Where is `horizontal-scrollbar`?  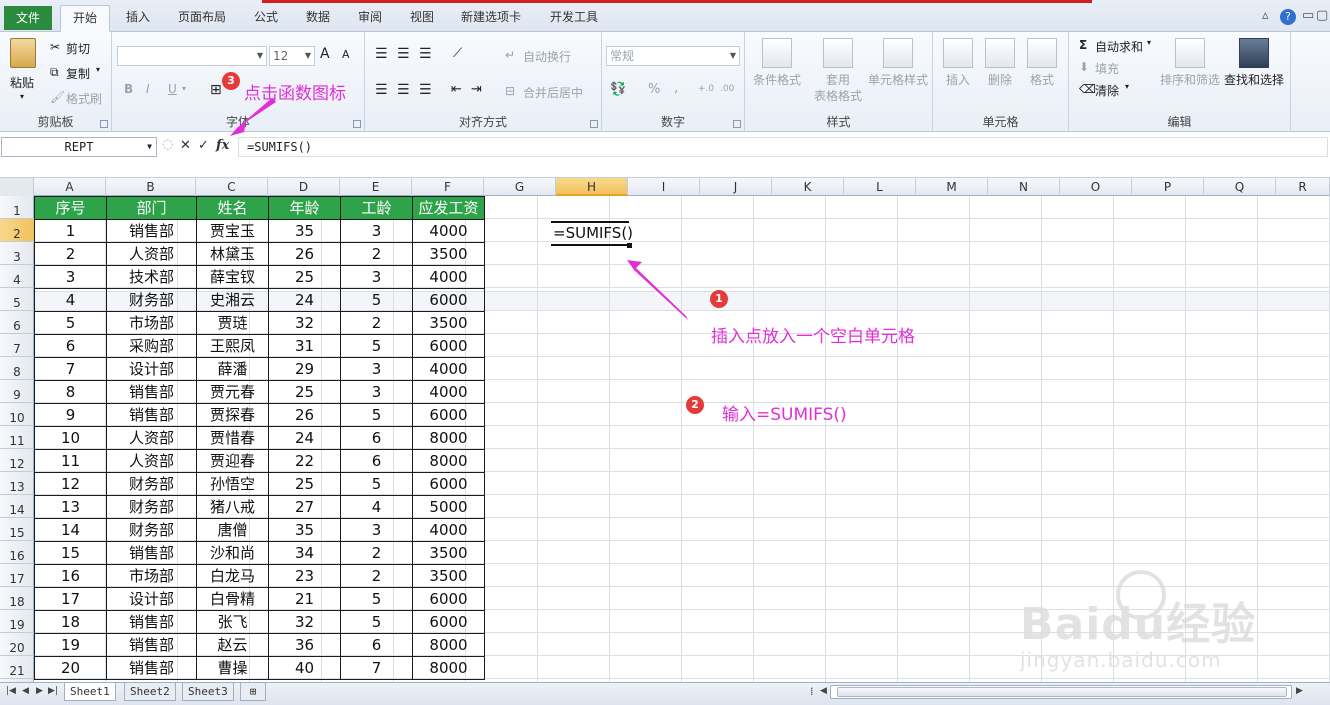 horizontal-scrollbar is located at coordinates (1061, 692).